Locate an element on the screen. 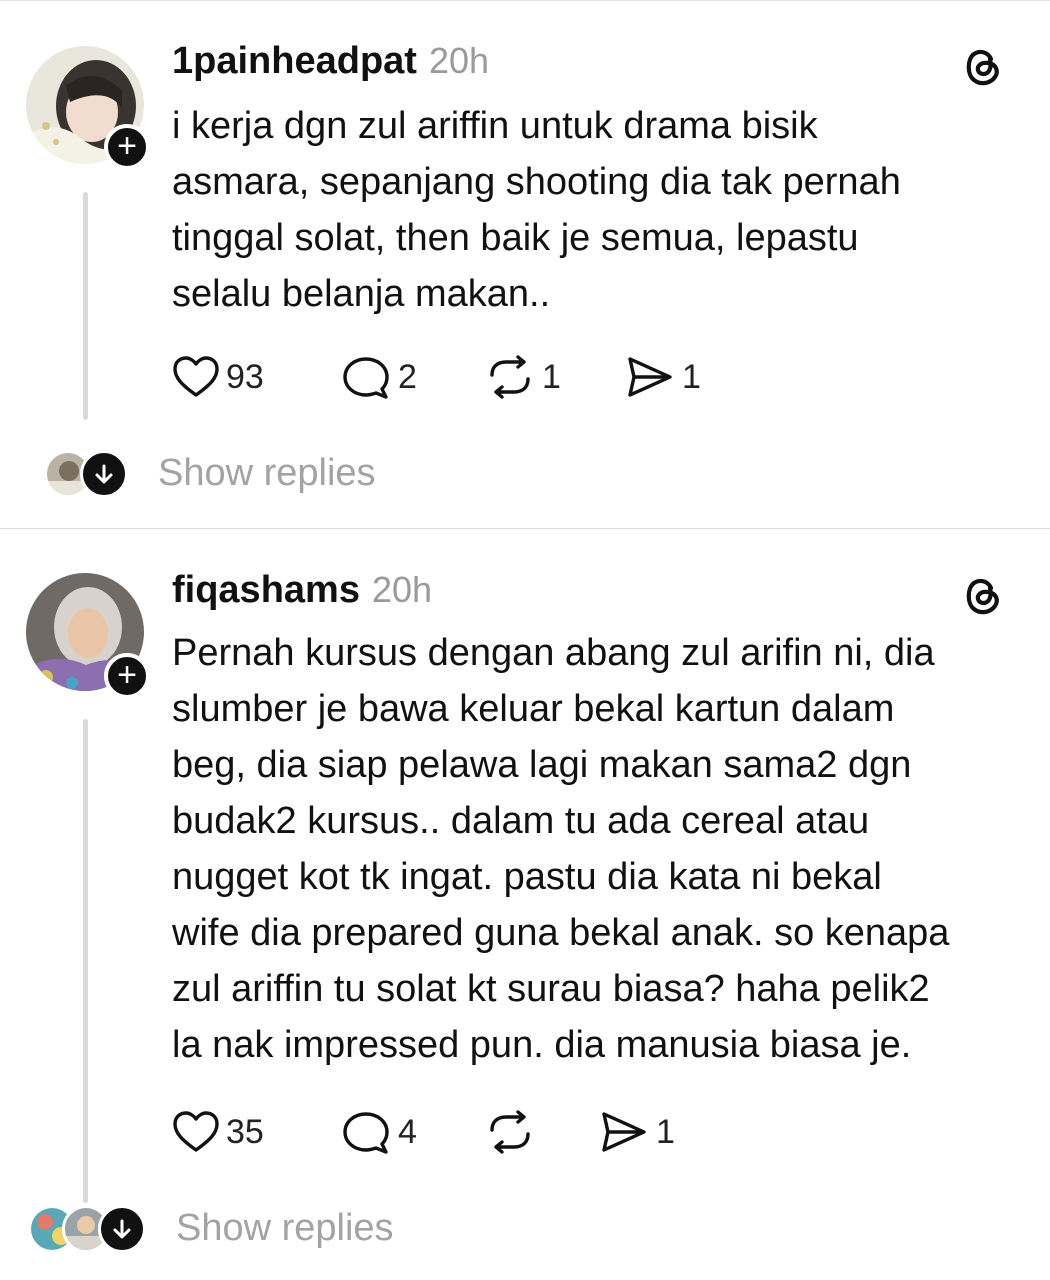 This screenshot has height=1280, width=1050. like-button: 35 is located at coordinates (218, 1132).